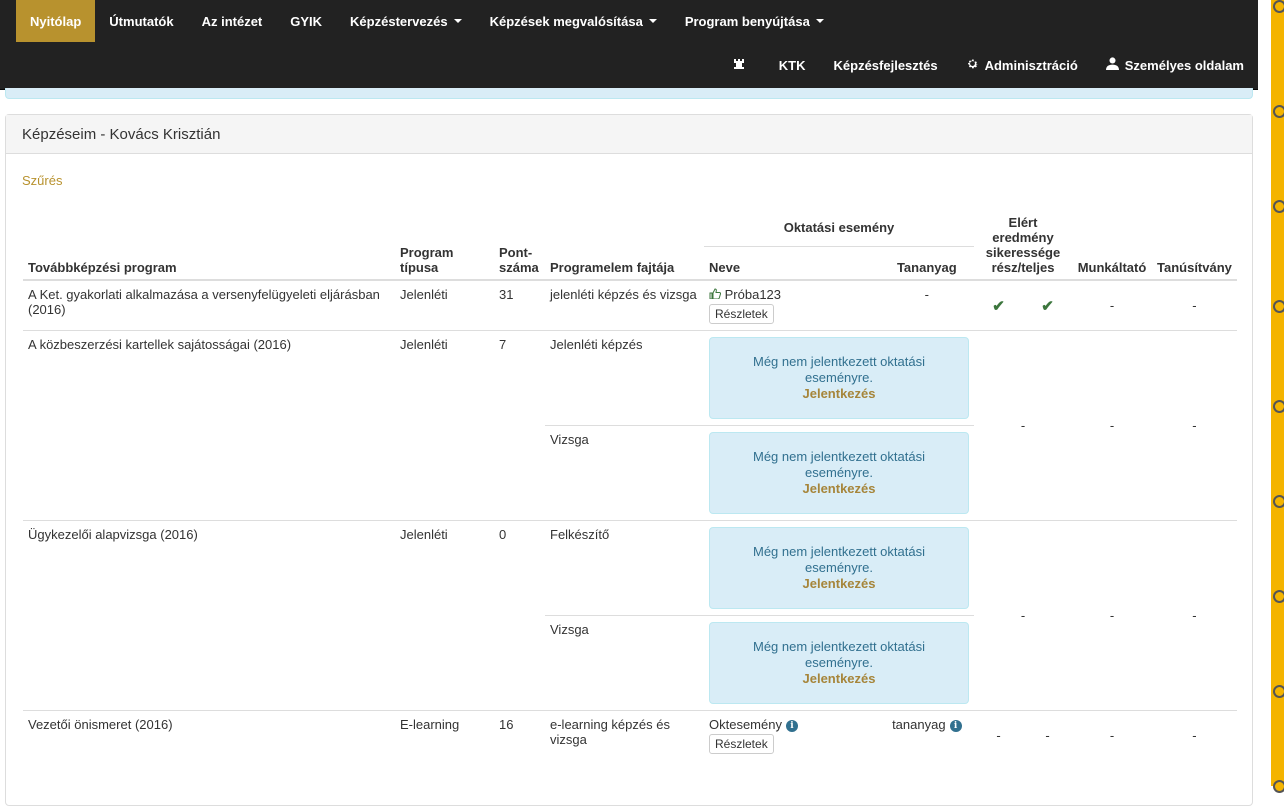  I want to click on program-element: Vizsga, so click(624, 473).